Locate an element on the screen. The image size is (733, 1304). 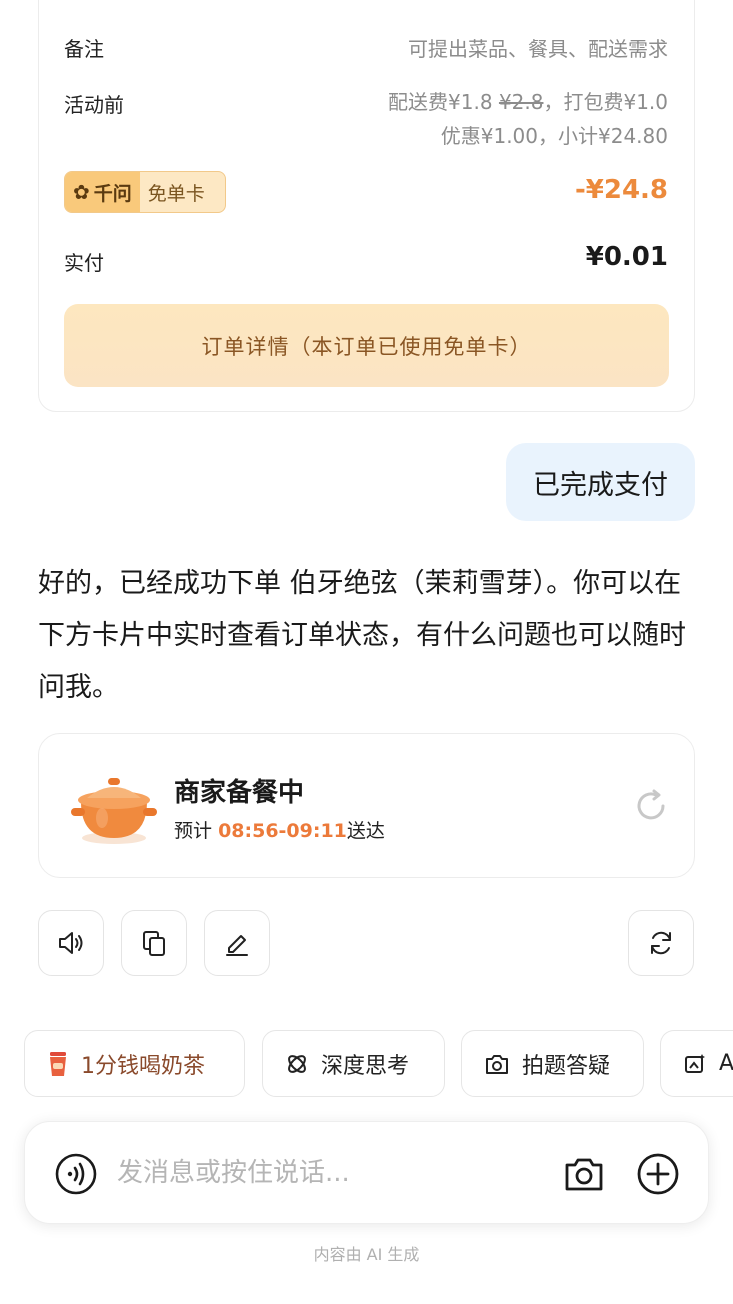
remark-label: 备注 is located at coordinates (84, 49).